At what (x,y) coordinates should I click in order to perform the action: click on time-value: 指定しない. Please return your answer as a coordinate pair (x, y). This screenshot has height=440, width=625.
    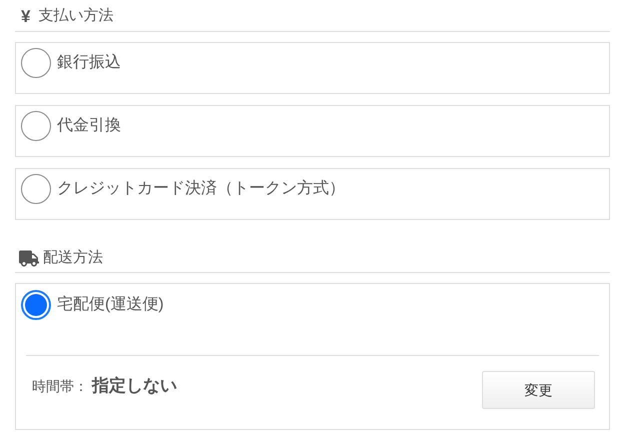
    Looking at the image, I should click on (134, 386).